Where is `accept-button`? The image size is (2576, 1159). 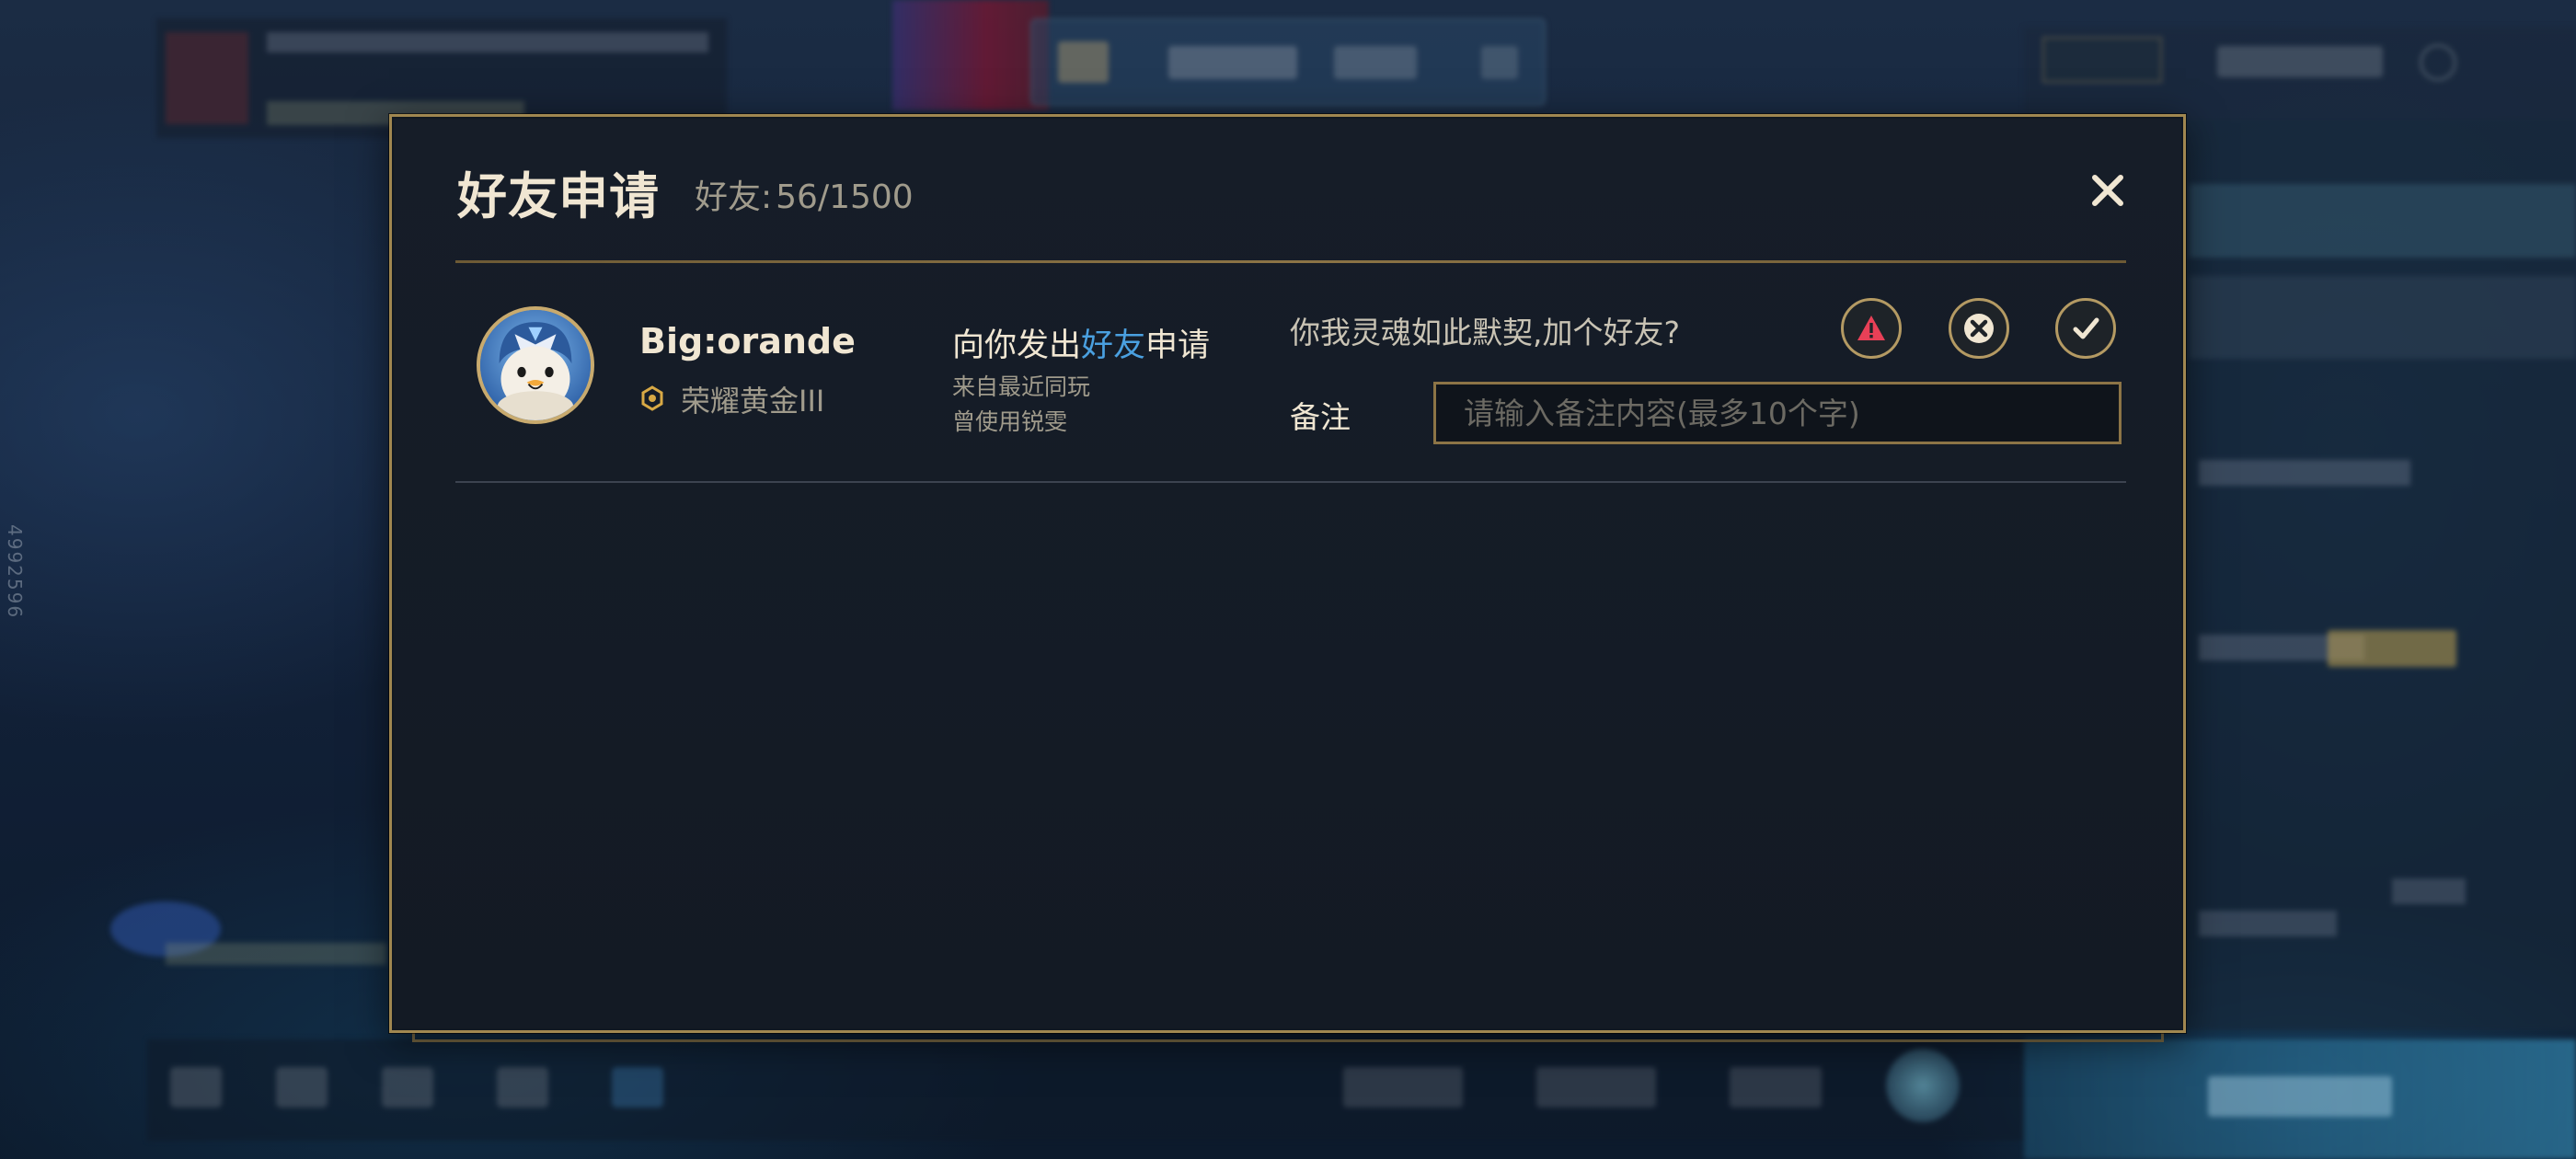
accept-button is located at coordinates (2085, 328).